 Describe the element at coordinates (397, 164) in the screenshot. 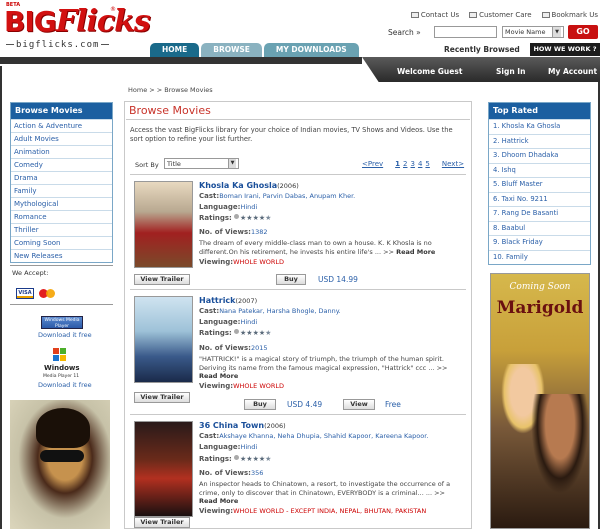

I see `page-link-1: 1` at that location.